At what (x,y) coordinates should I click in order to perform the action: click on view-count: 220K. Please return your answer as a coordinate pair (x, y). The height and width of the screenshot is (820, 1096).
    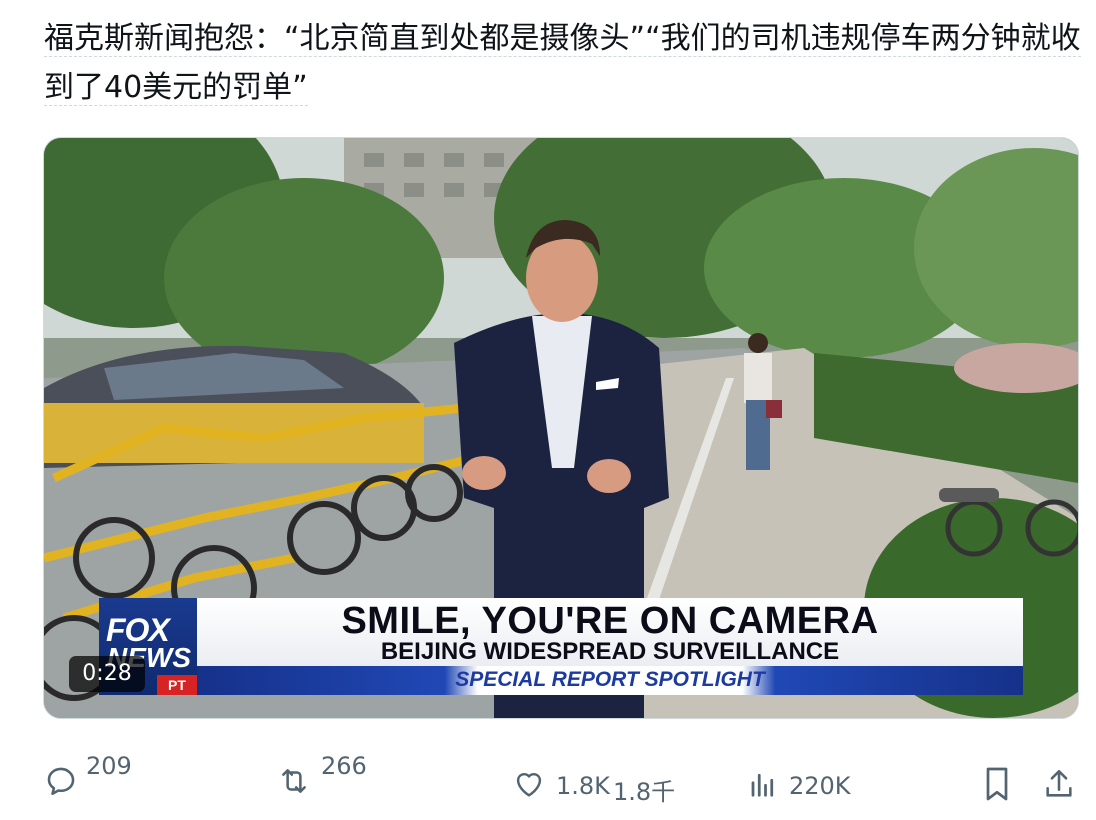
    Looking at the image, I should click on (820, 786).